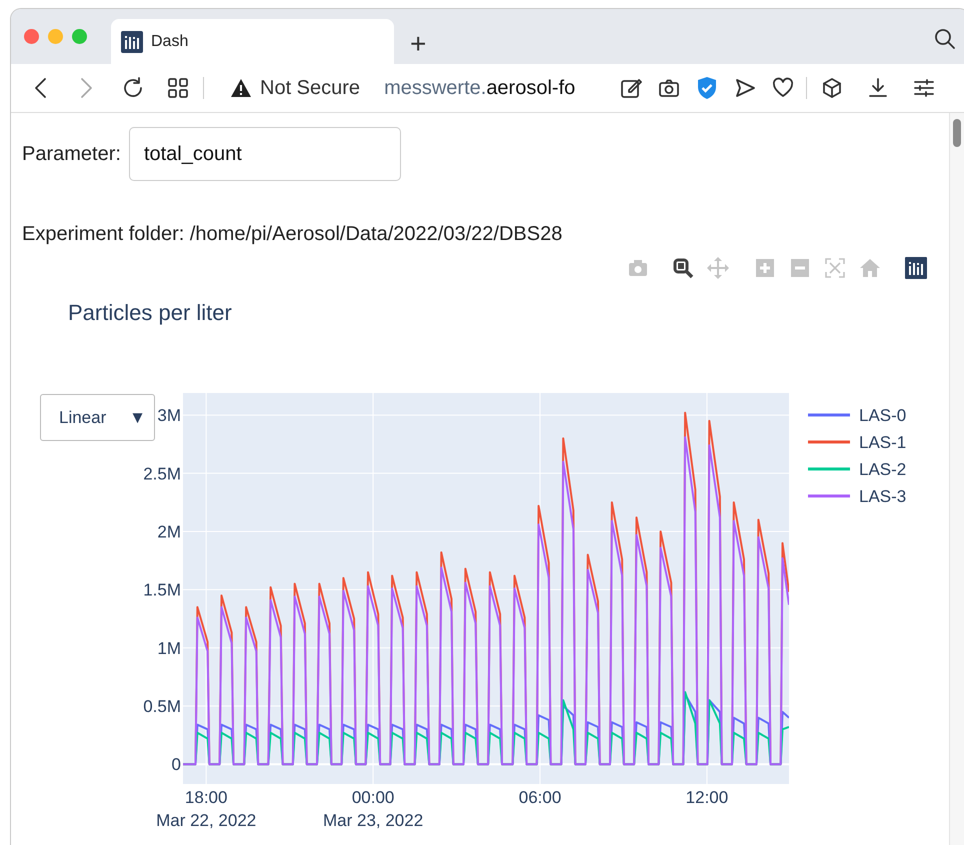 This screenshot has width=964, height=845. I want to click on x-tick-label: 12:00, so click(707, 797).